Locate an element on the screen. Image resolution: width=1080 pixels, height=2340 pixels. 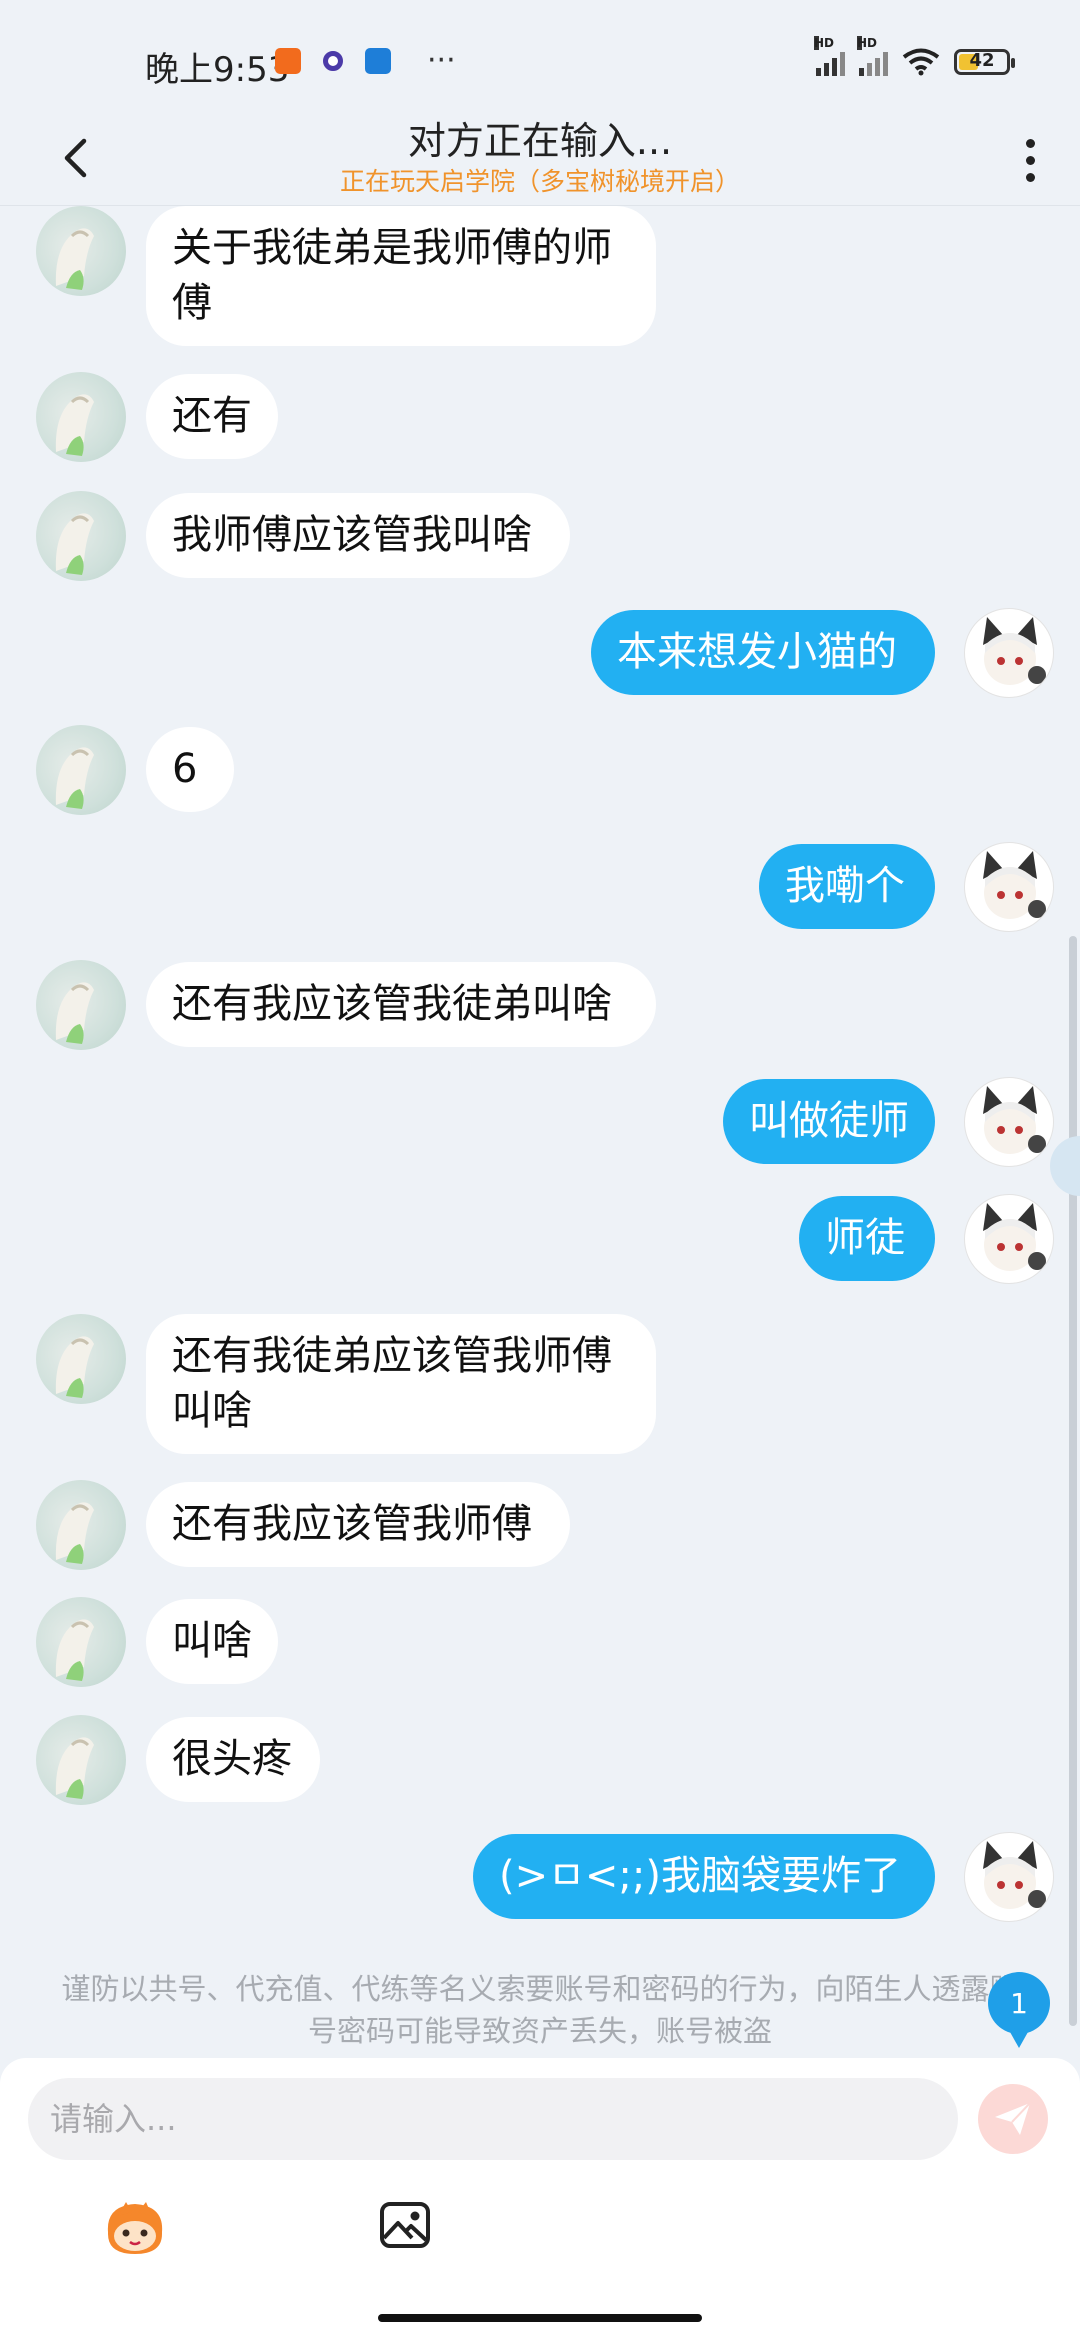
battery-icon: 42 is located at coordinates (984, 62).